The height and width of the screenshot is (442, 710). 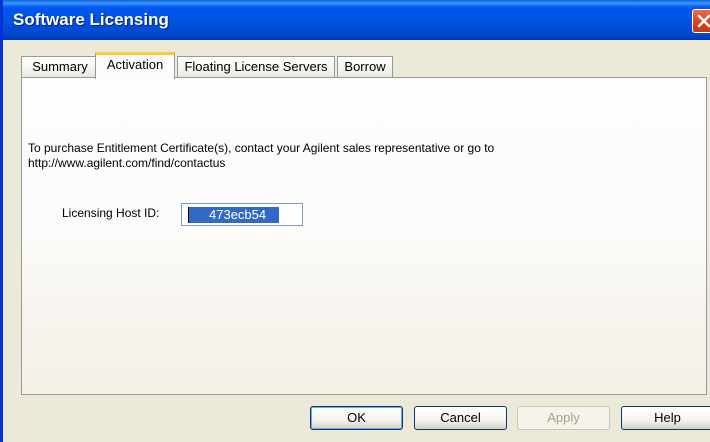 I want to click on close-icon, so click(x=703, y=21).